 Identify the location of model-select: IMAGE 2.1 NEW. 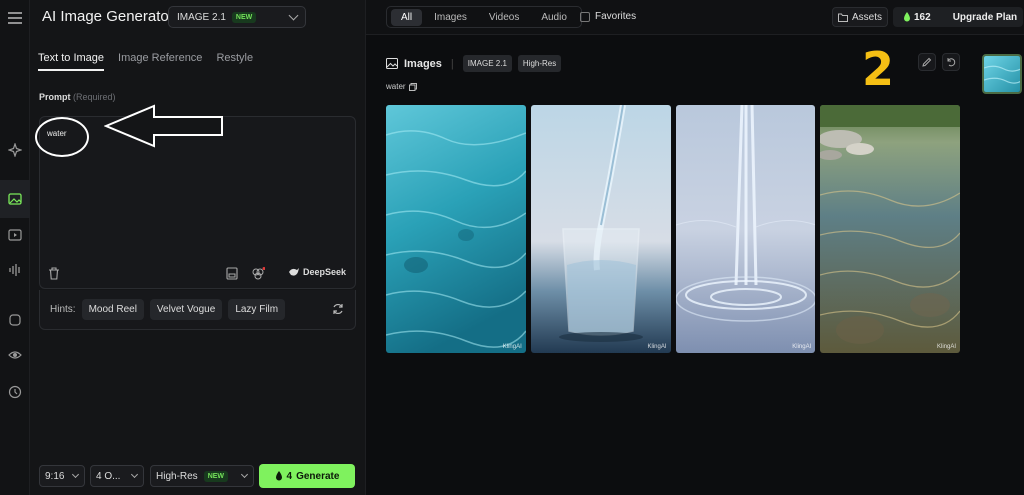
(237, 17).